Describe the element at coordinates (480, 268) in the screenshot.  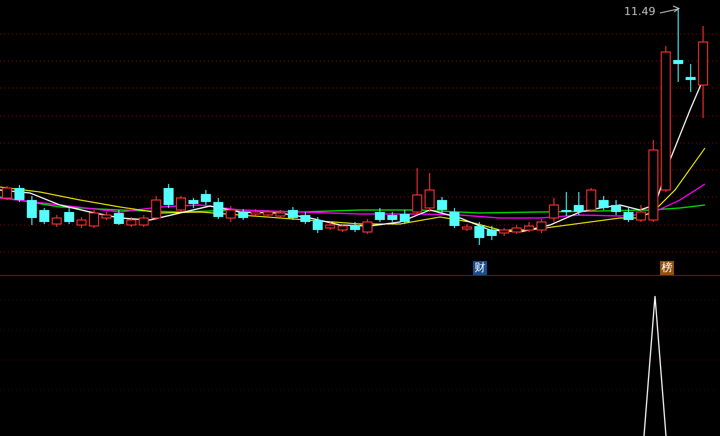
I see `event-marker: 财` at that location.